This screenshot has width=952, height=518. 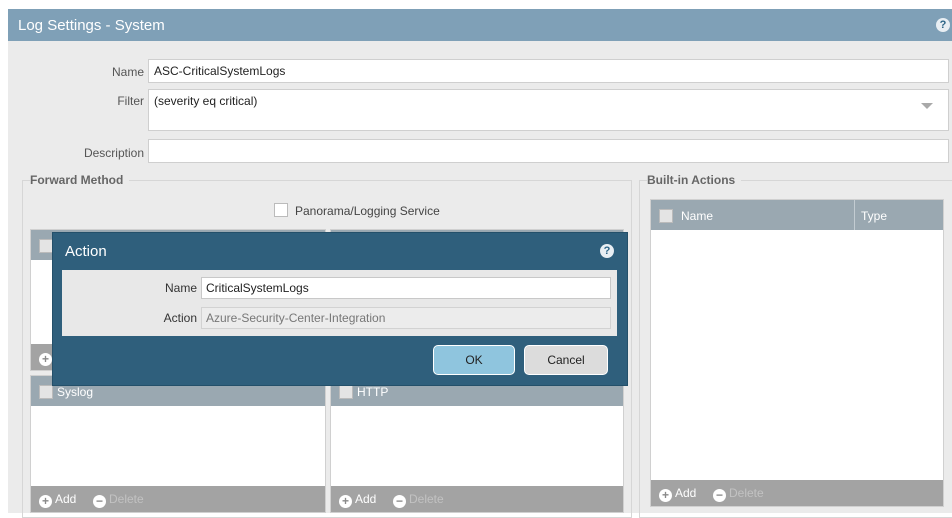 What do you see at coordinates (80, 180) in the screenshot?
I see `forward-method-title: Forward Method` at bounding box center [80, 180].